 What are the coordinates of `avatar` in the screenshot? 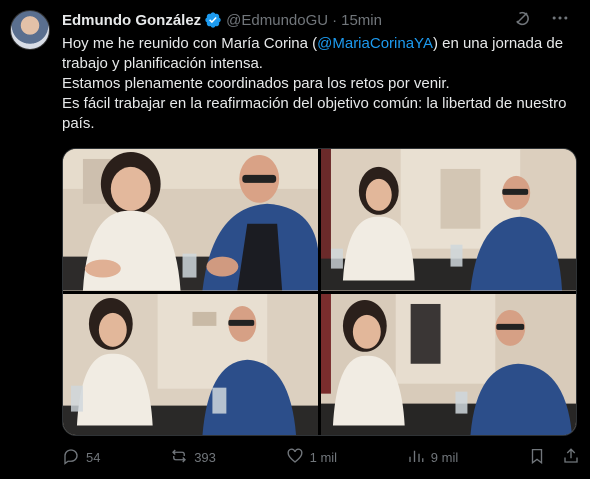 It's located at (30, 30).